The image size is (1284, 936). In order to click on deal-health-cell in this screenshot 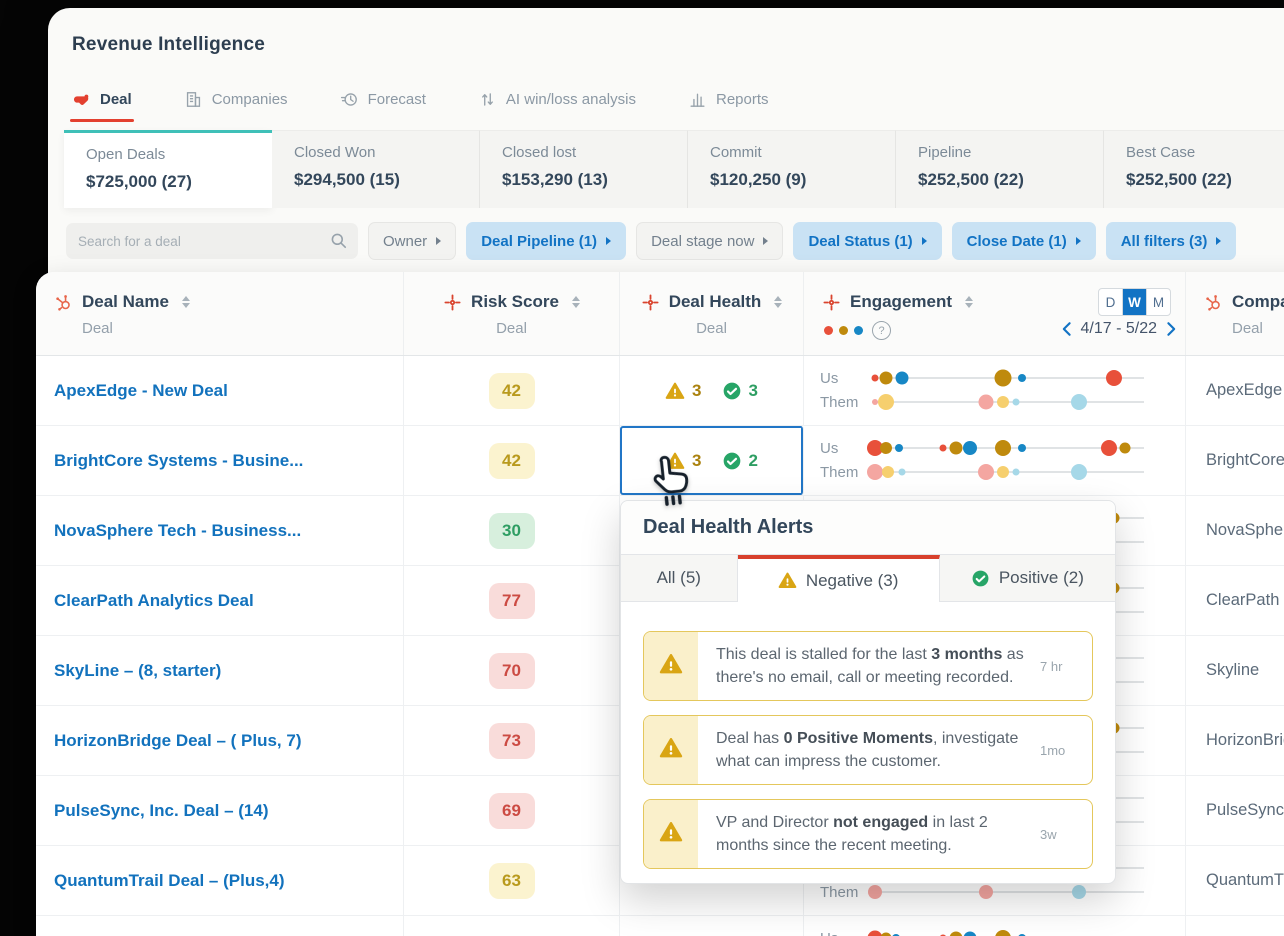, I will do `click(712, 926)`.